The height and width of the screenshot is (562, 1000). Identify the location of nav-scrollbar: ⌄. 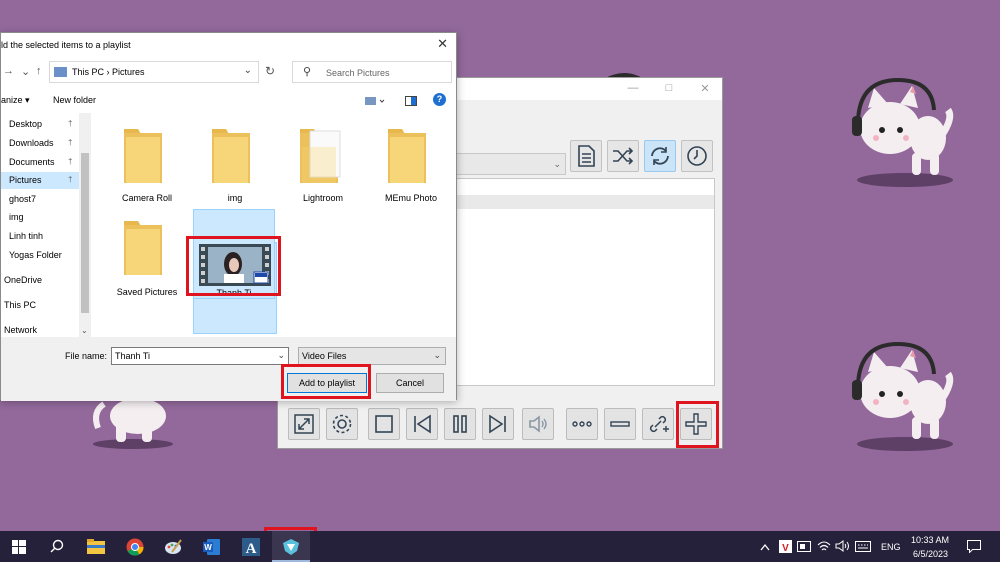
(85, 225).